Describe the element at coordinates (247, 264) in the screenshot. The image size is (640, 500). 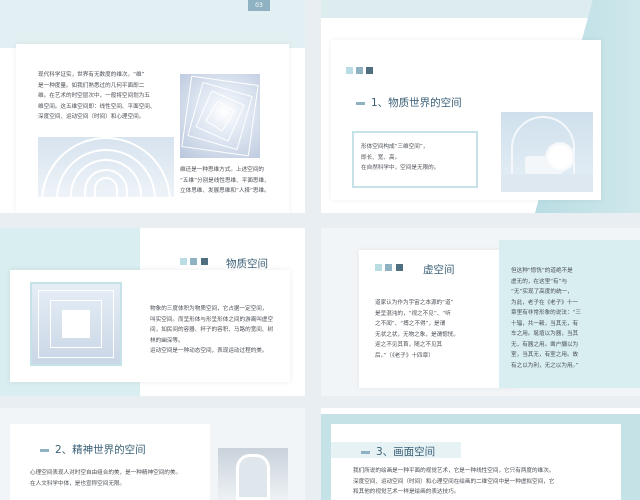
I see `section-heading: 物质空间` at that location.